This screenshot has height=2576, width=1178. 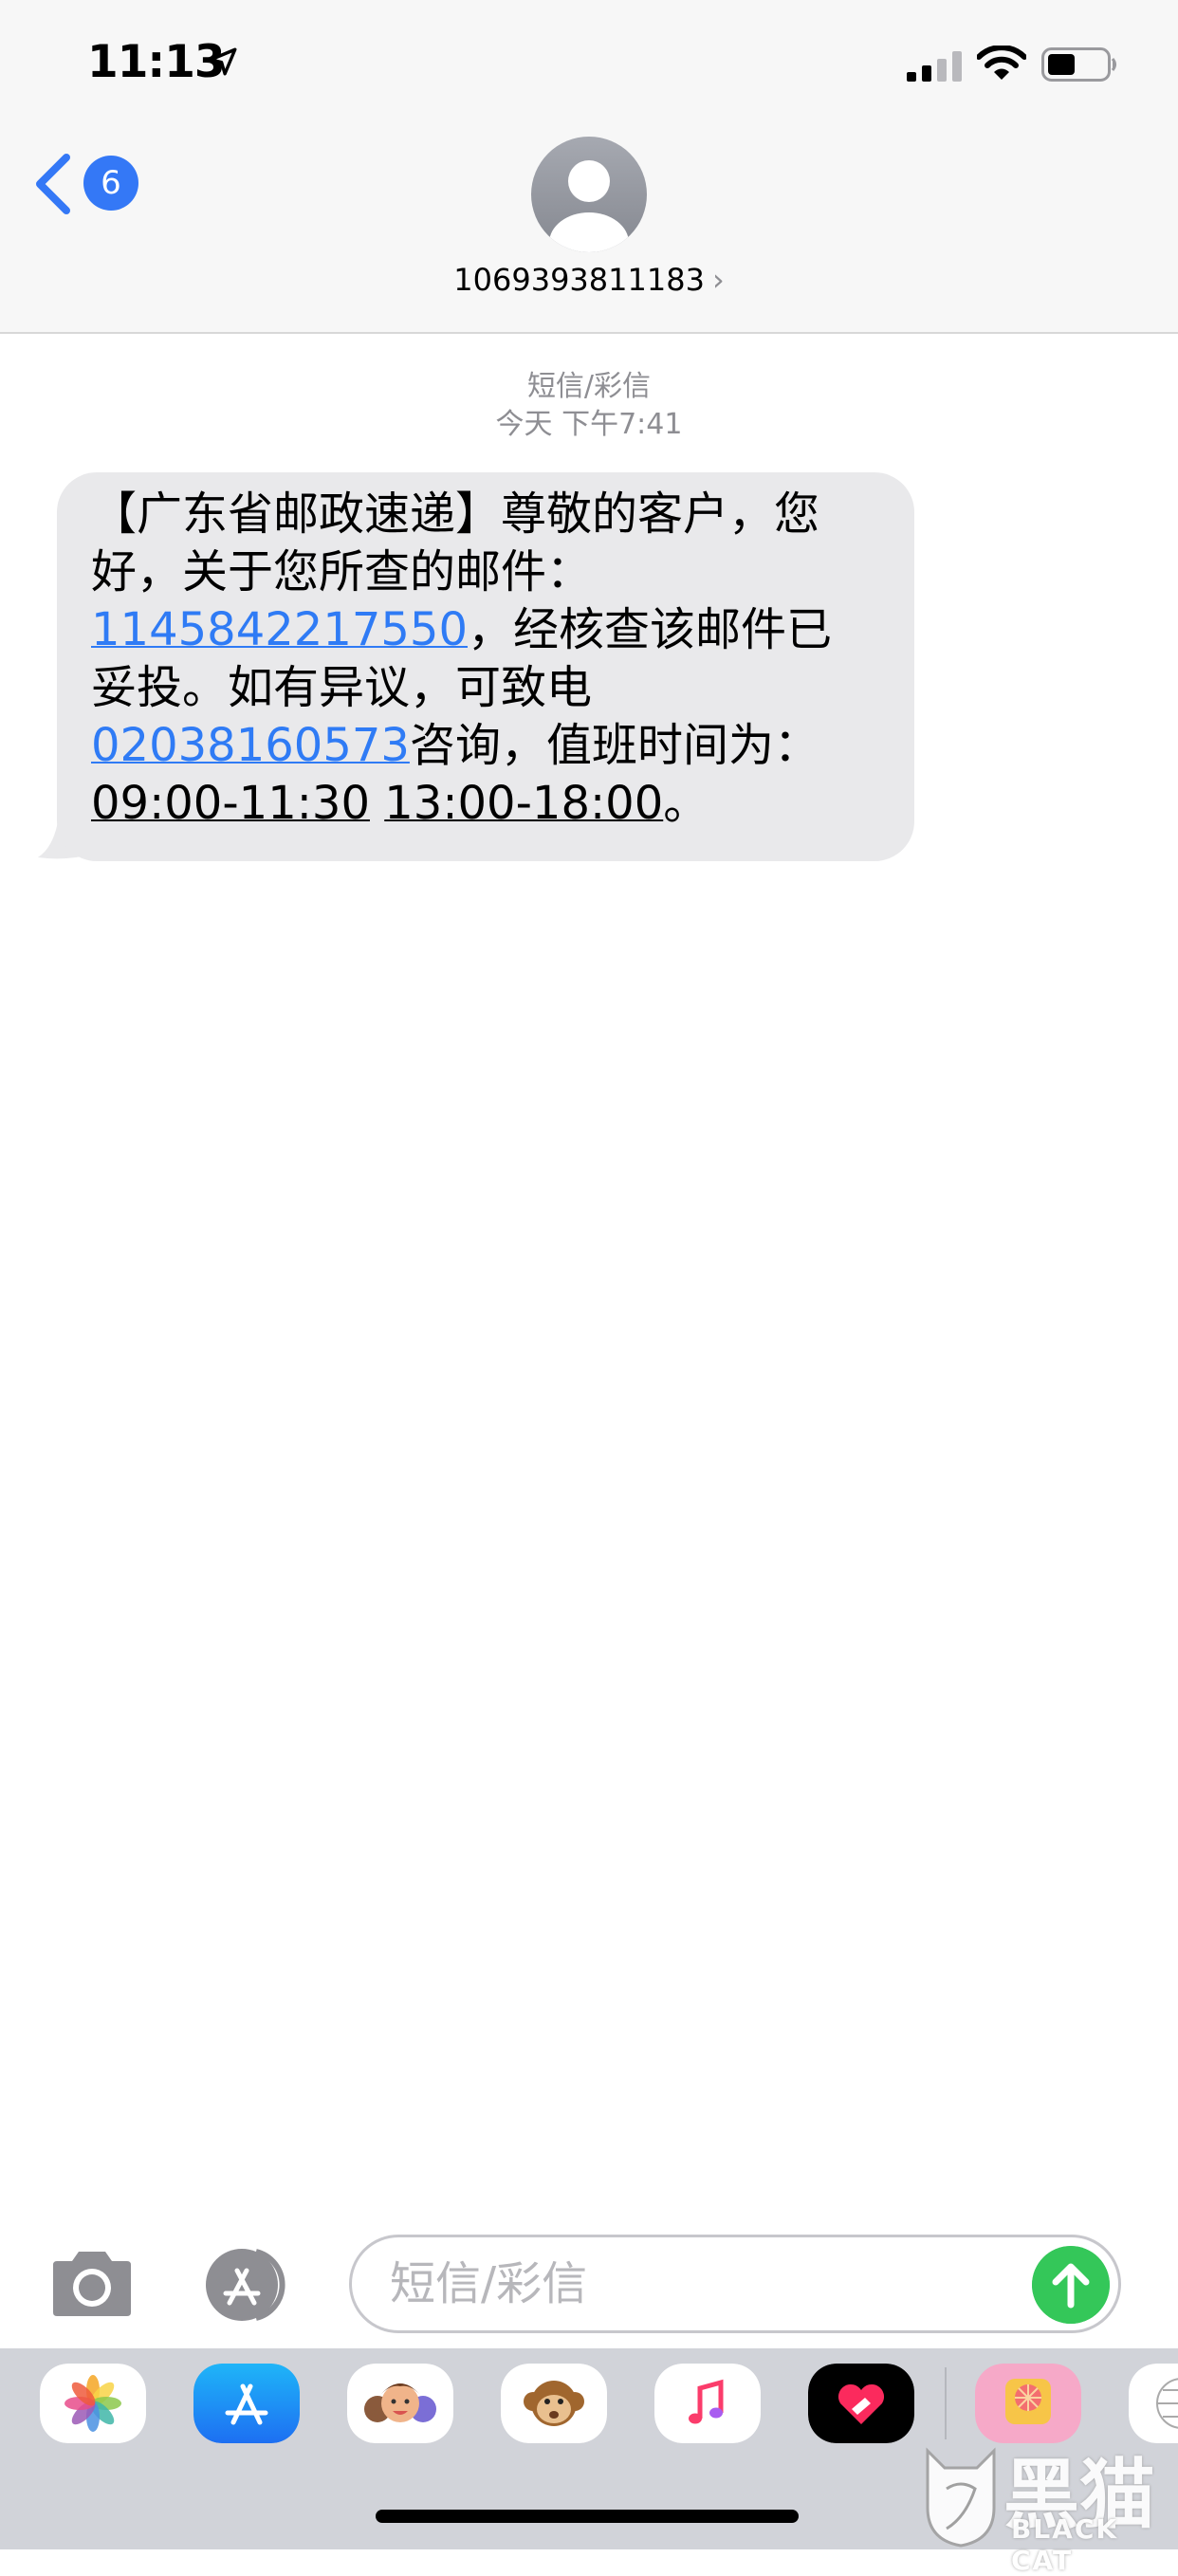 I want to click on location-arrow-icon, so click(x=223, y=61).